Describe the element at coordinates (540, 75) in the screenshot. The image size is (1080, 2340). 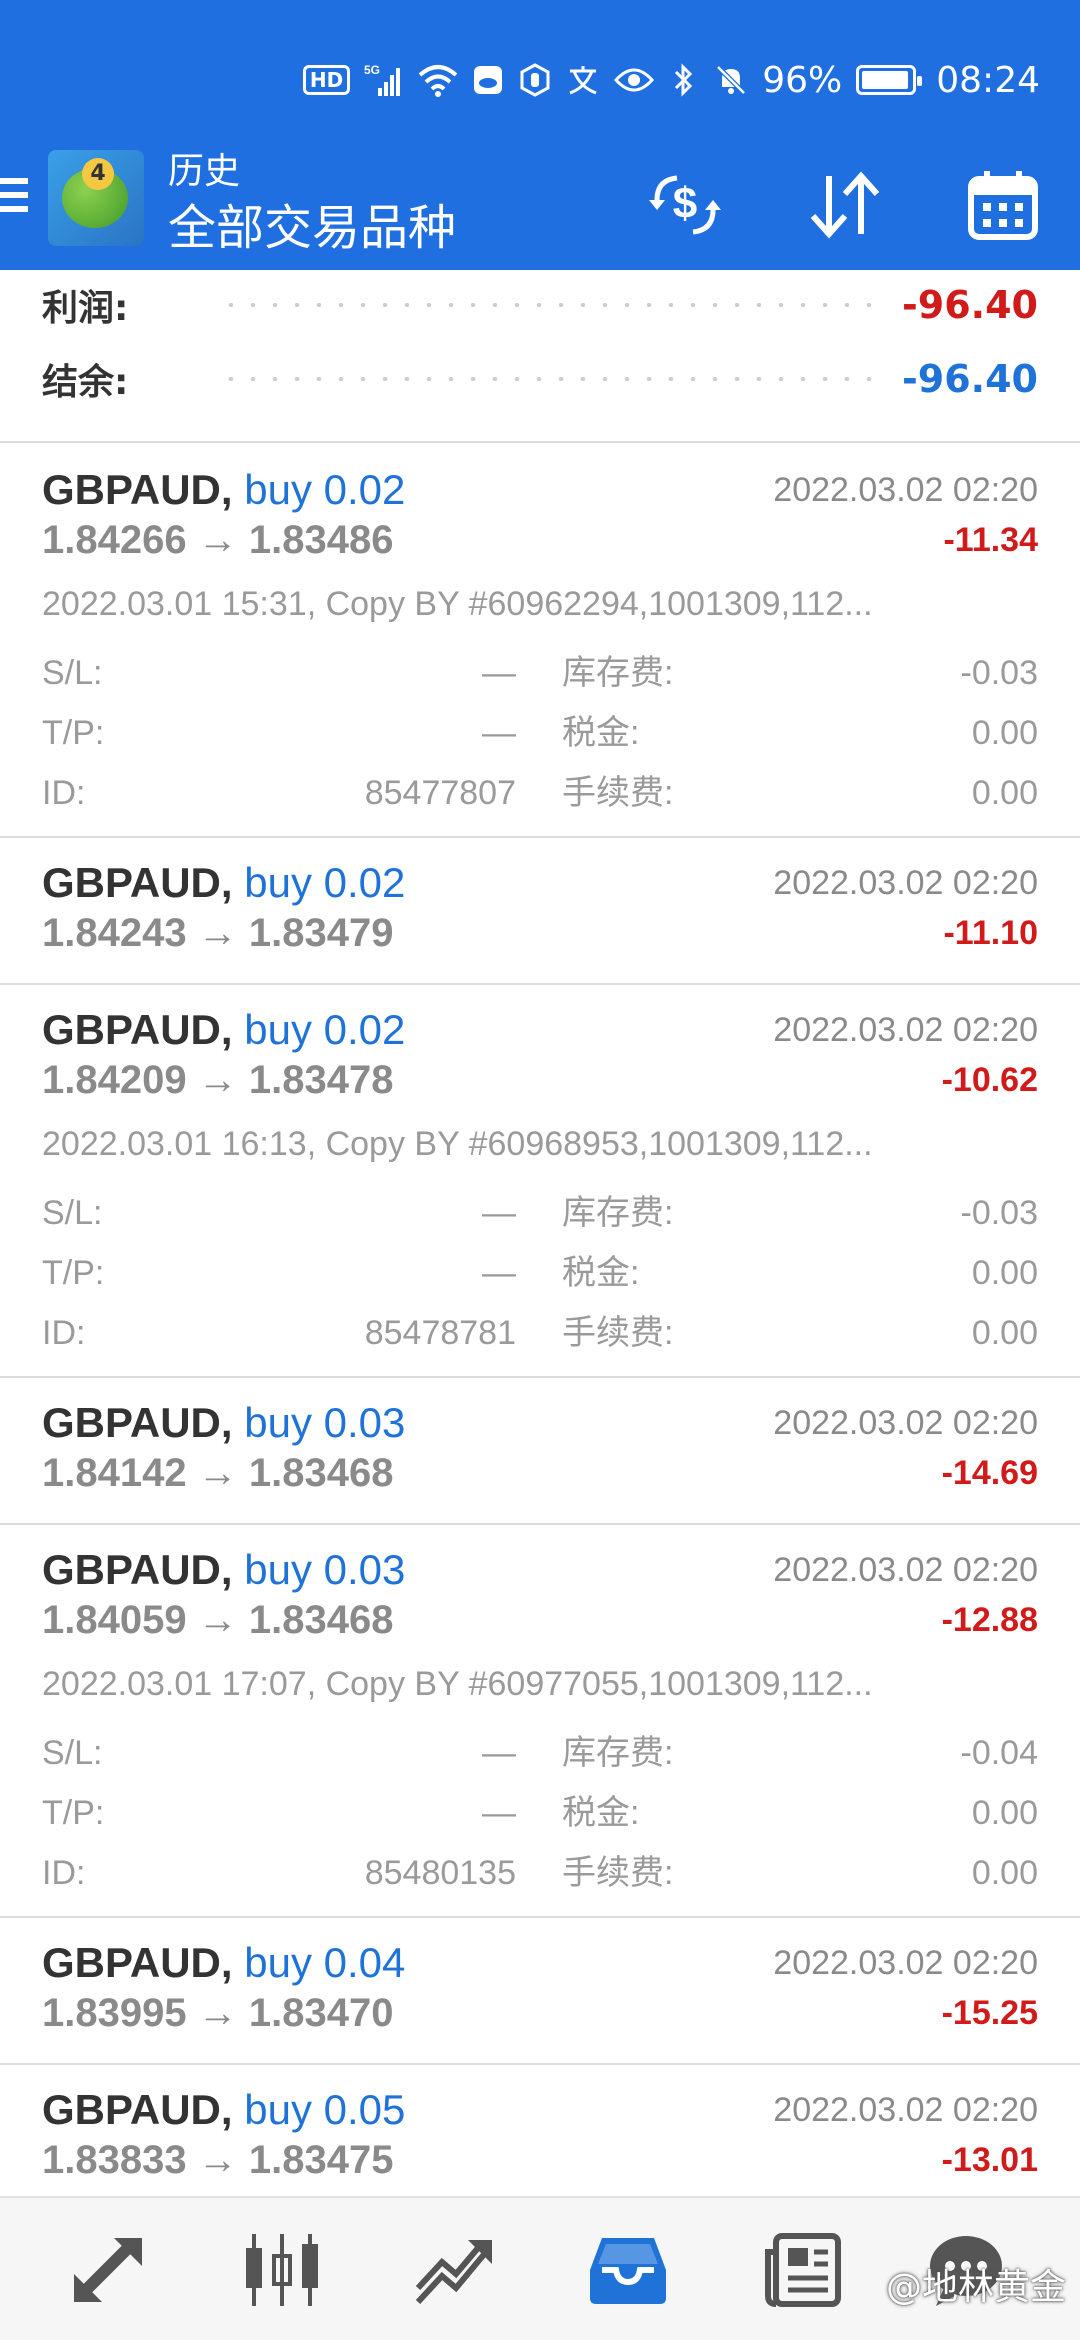
I see `status-bar: HD 5G 96% 08:24` at that location.